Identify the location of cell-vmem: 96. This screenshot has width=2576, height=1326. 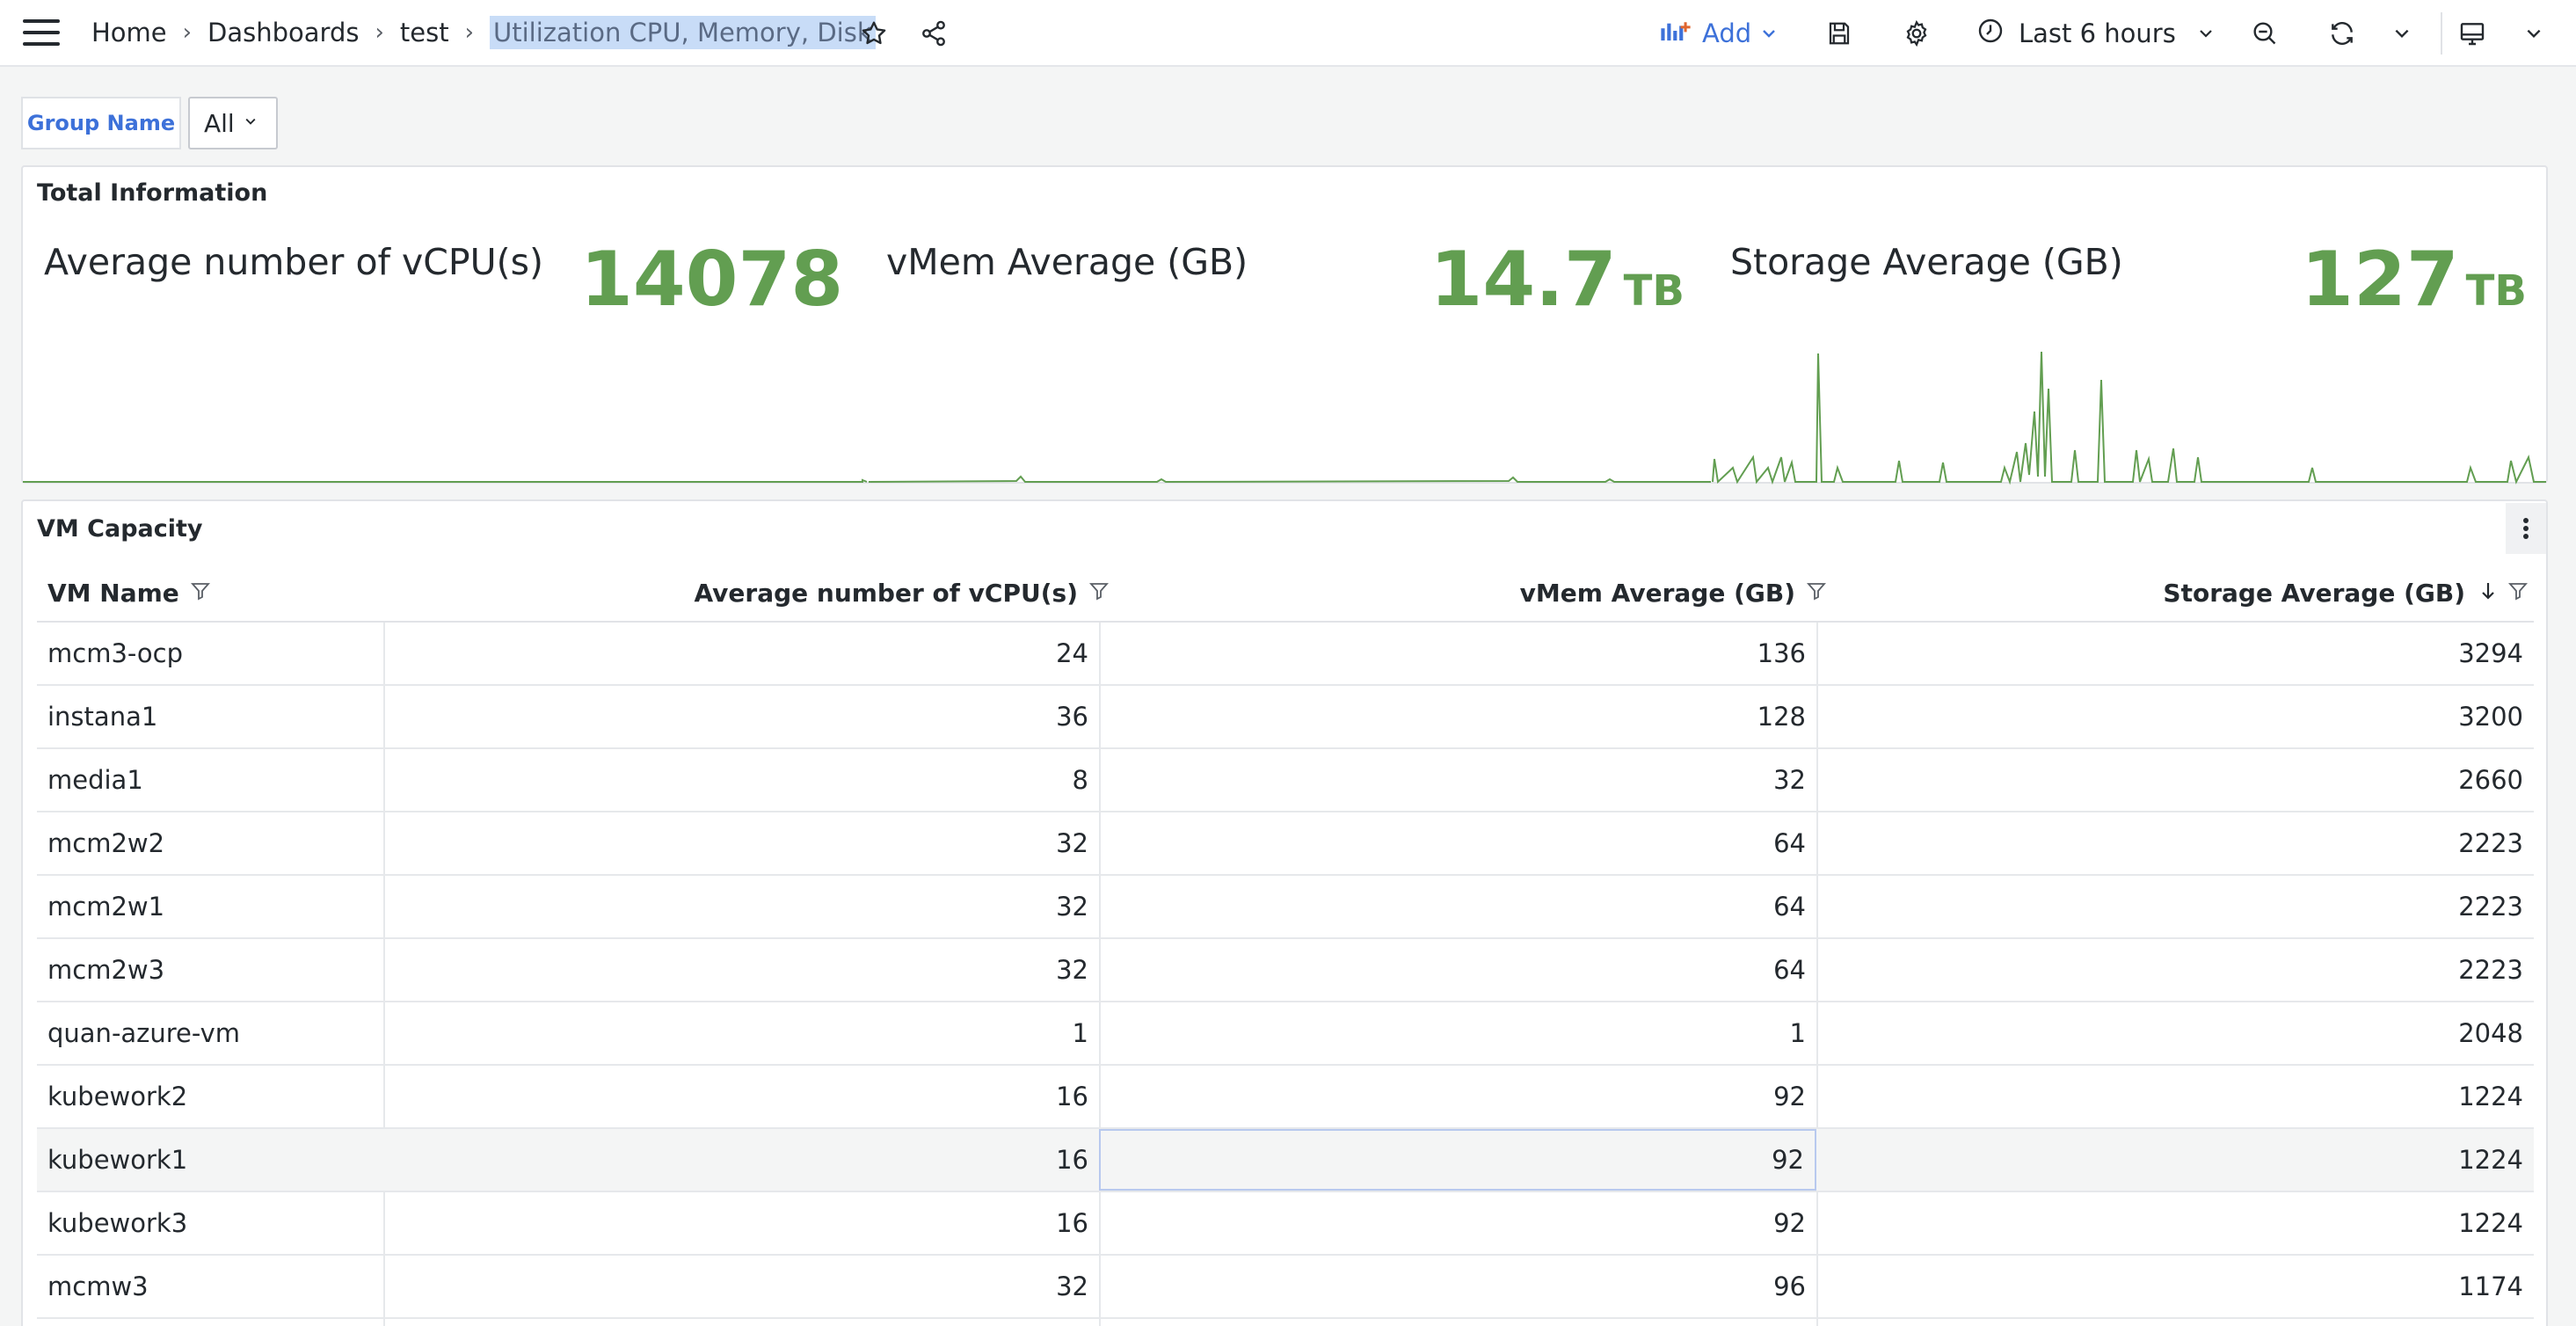
(1457, 1286).